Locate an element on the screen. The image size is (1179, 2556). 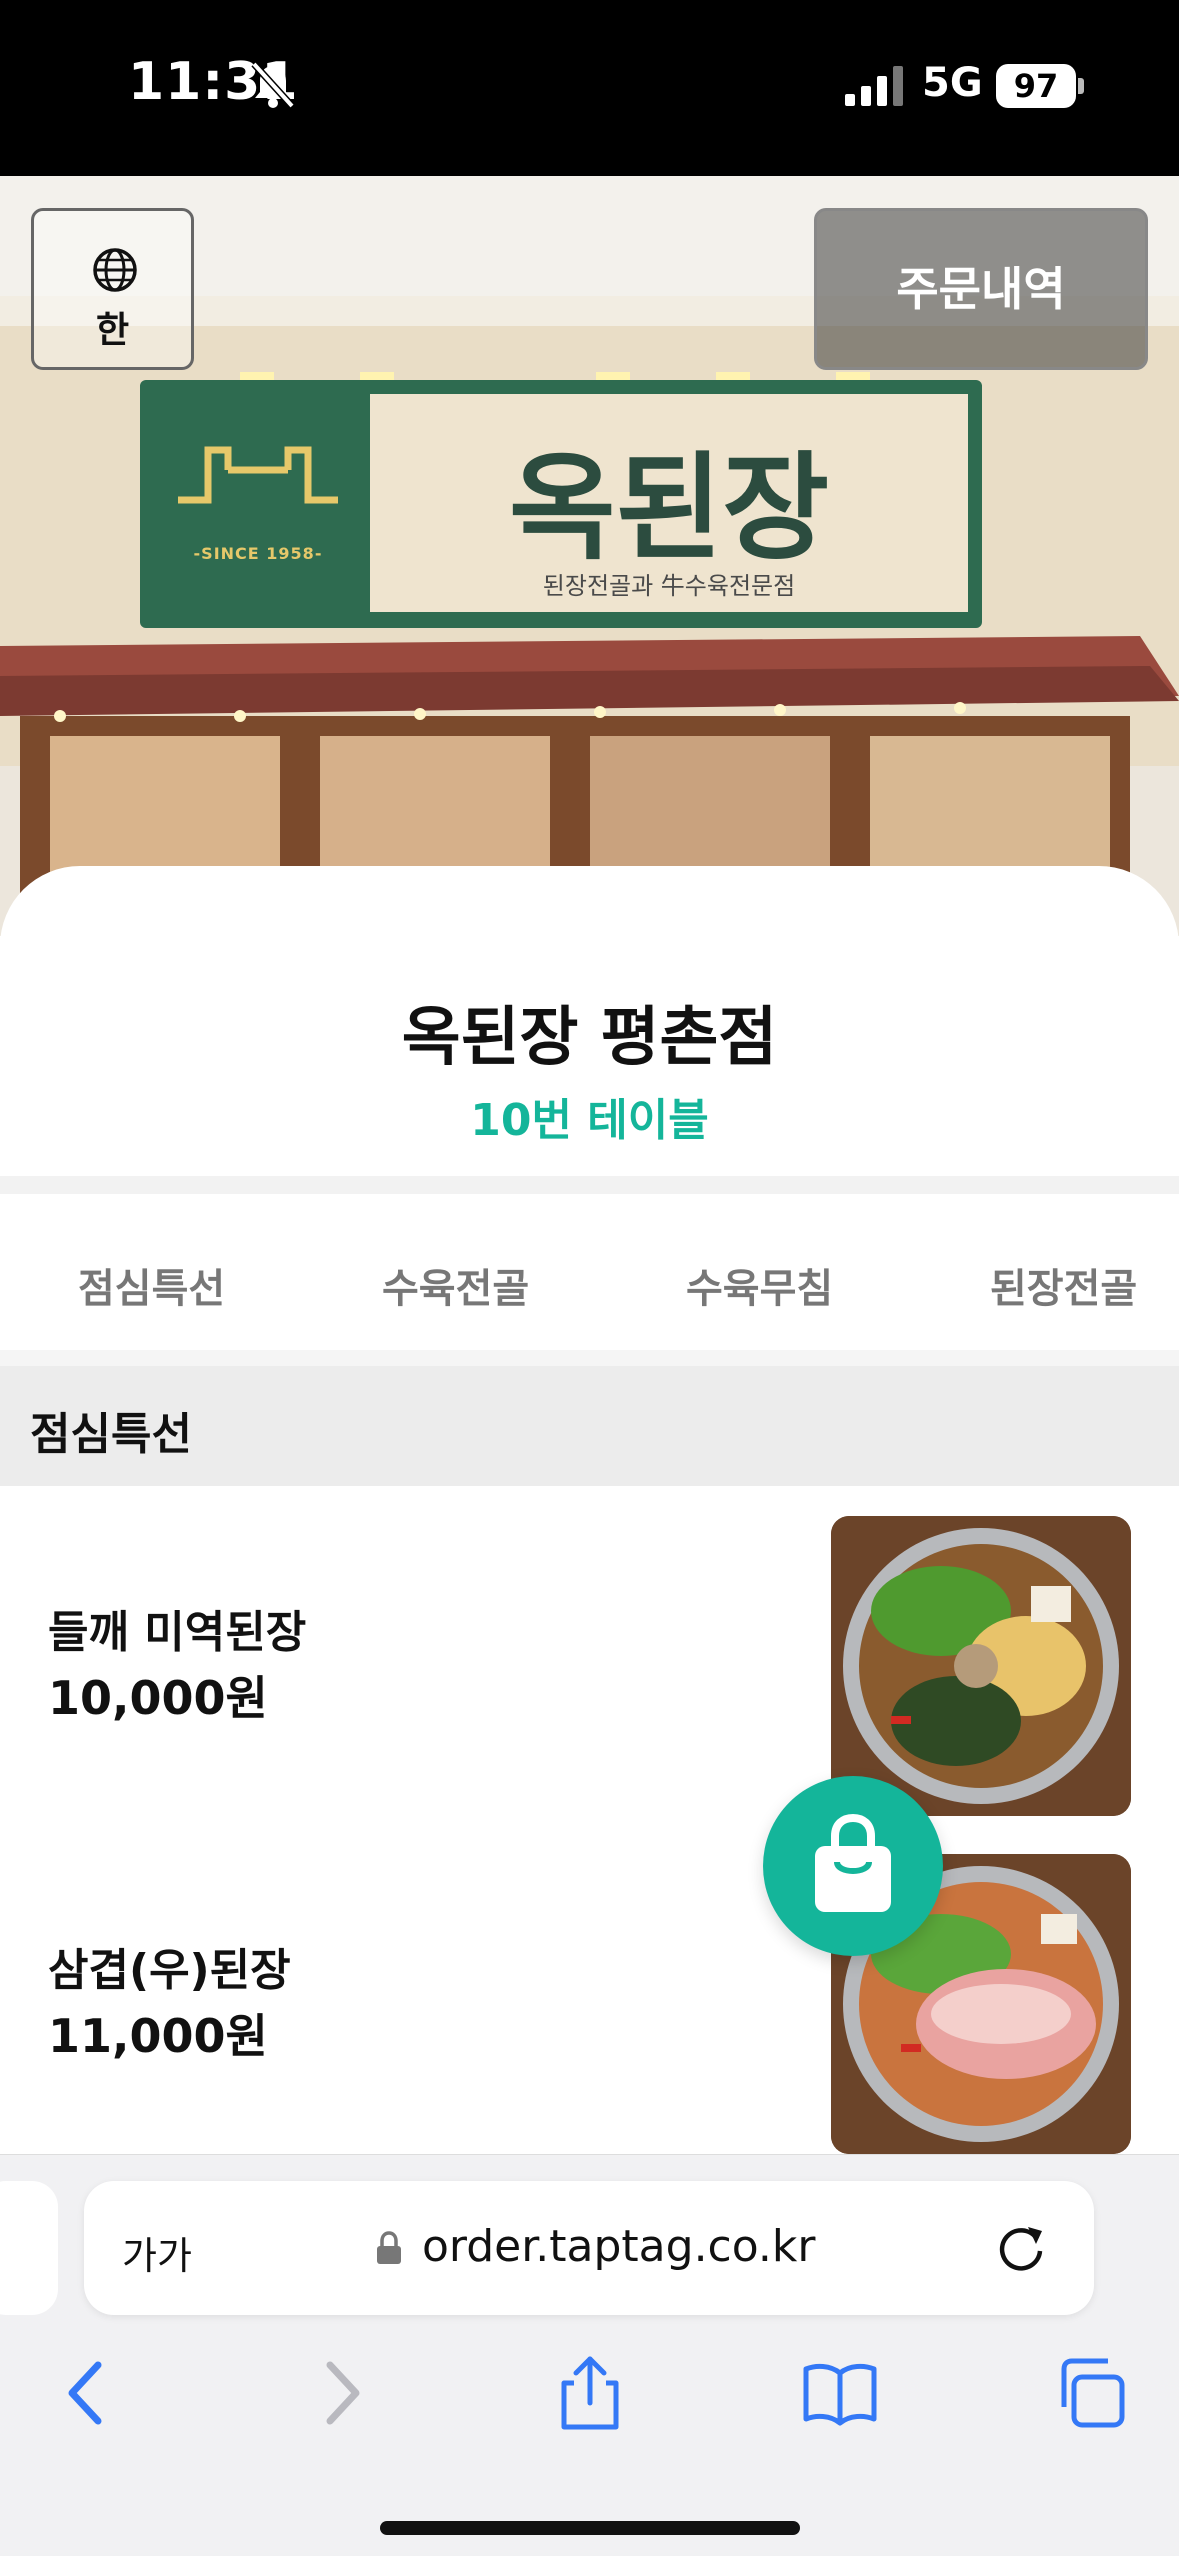
previous-tab-peek is located at coordinates (29, 2248).